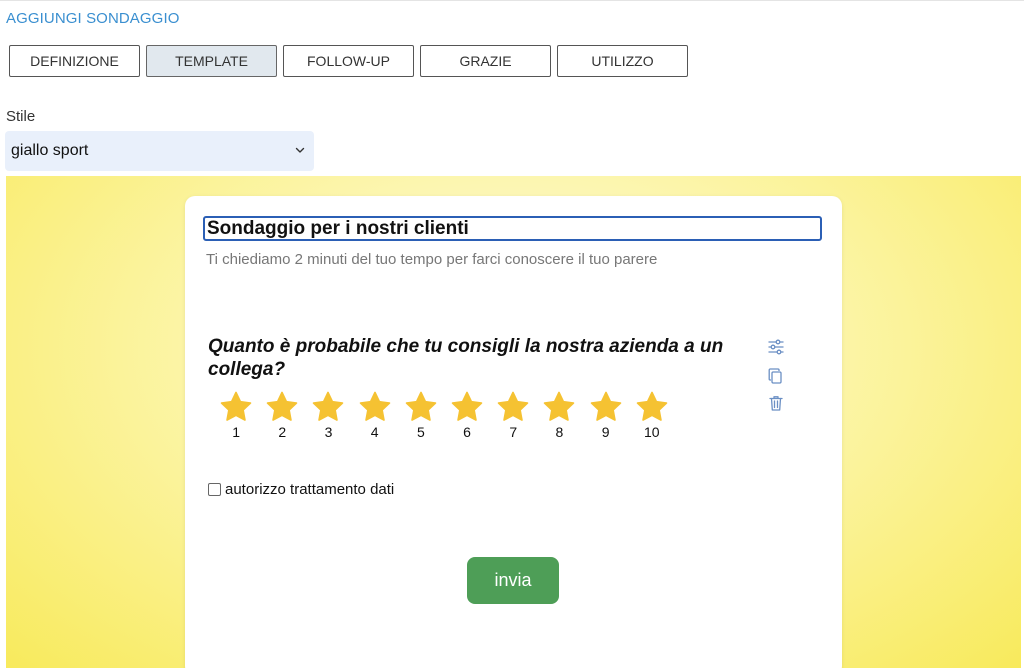 The image size is (1024, 668). Describe the element at coordinates (420, 432) in the screenshot. I see `rating-value: 5` at that location.